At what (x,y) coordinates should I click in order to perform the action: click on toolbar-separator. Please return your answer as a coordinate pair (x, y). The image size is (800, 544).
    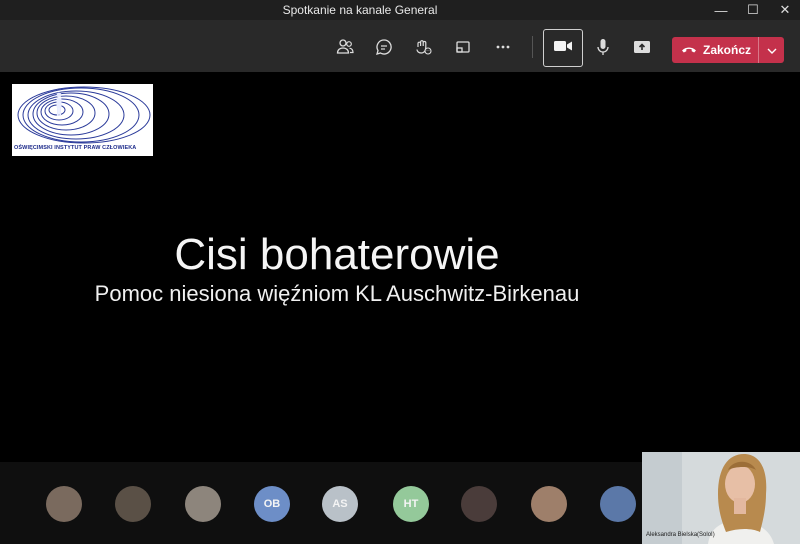
    Looking at the image, I should click on (532, 47).